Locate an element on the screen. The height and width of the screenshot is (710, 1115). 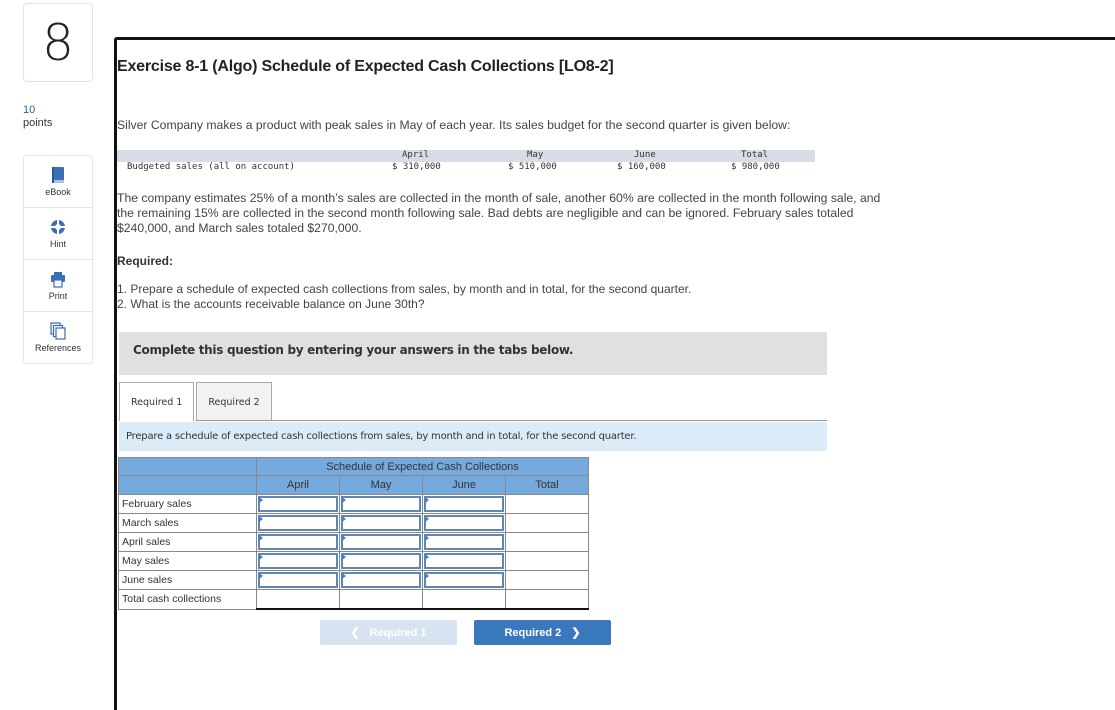
row-label-march: March sales is located at coordinates (187, 523).